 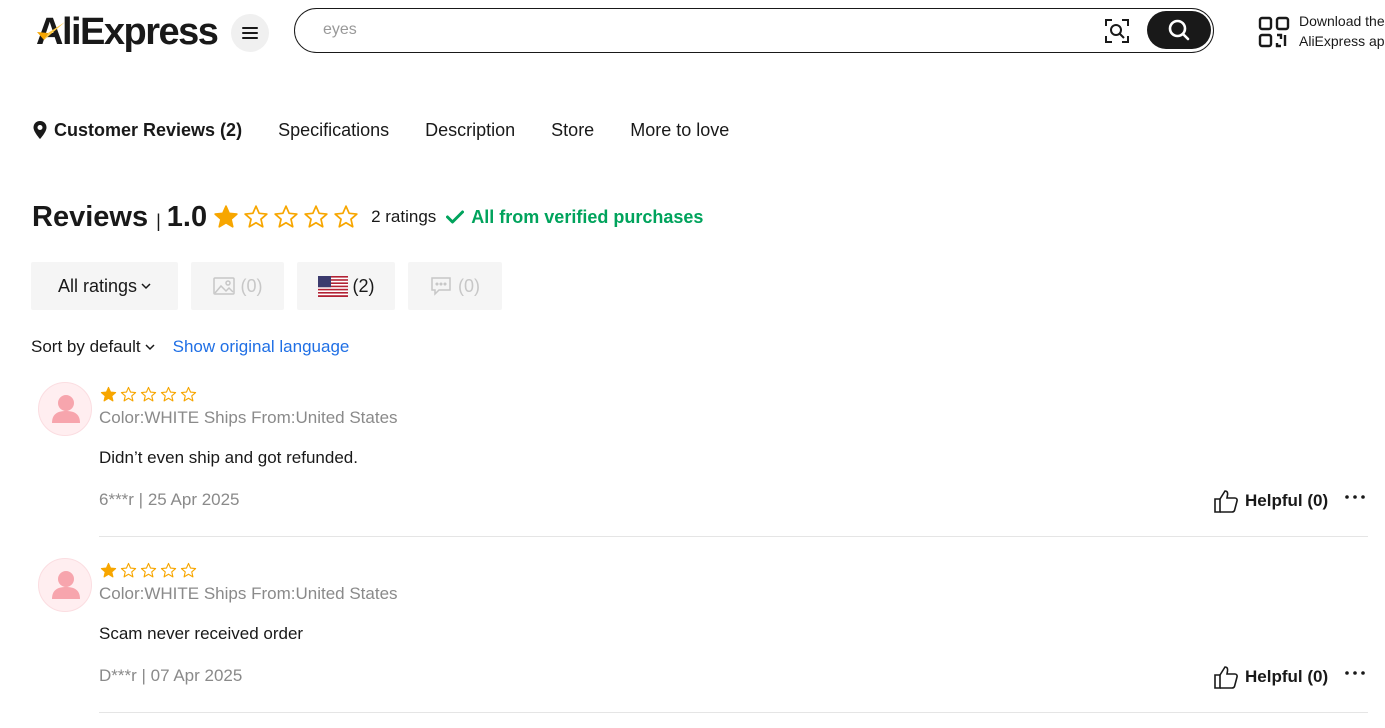 What do you see at coordinates (332, 286) in the screenshot?
I see `us-flag-icon` at bounding box center [332, 286].